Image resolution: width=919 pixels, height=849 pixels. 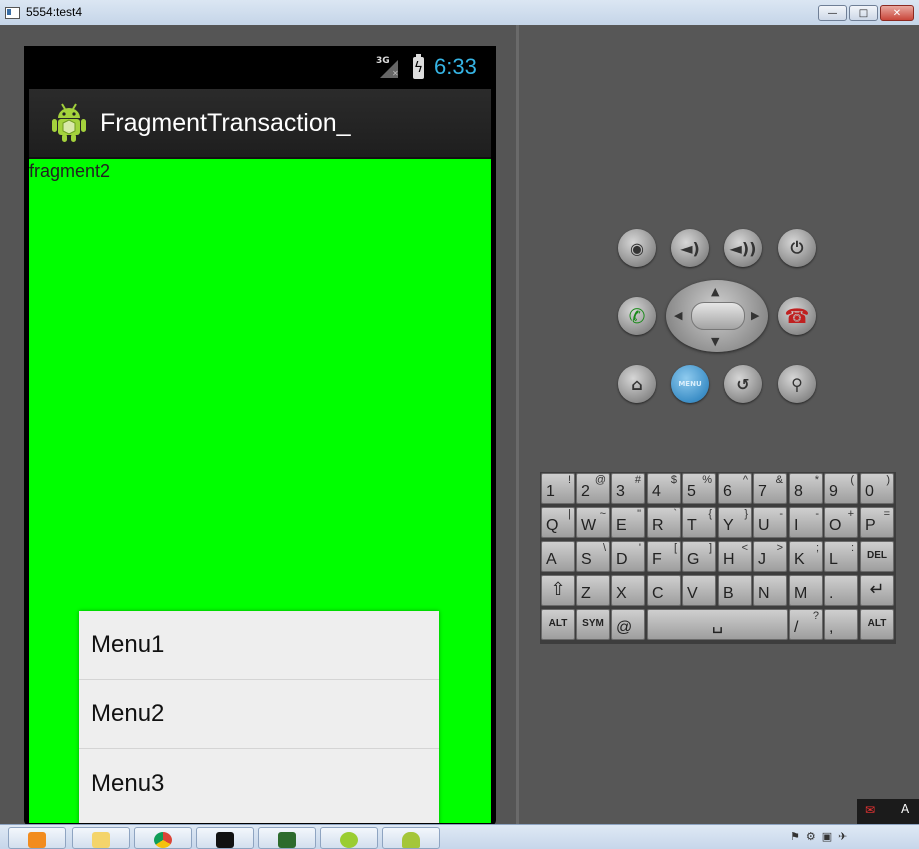 I want to click on fragment-label: fragment2, so click(x=70, y=171).